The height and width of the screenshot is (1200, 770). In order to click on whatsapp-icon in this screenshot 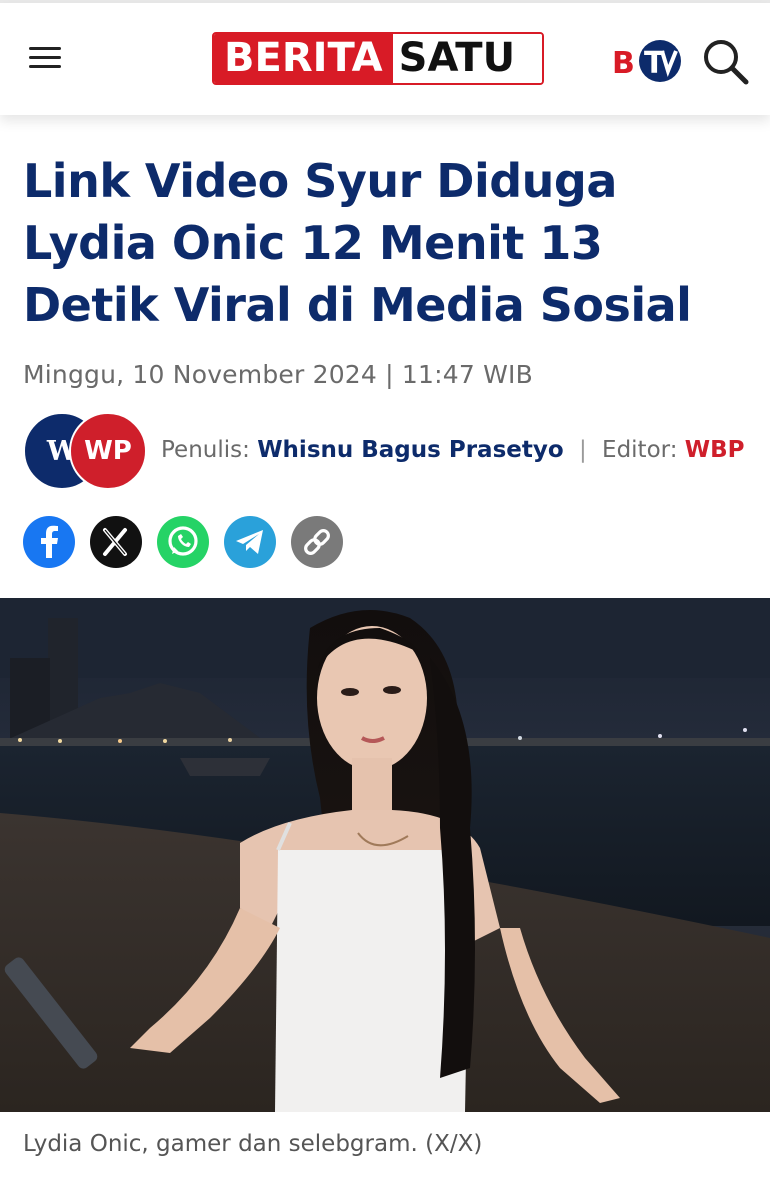, I will do `click(183, 541)`.